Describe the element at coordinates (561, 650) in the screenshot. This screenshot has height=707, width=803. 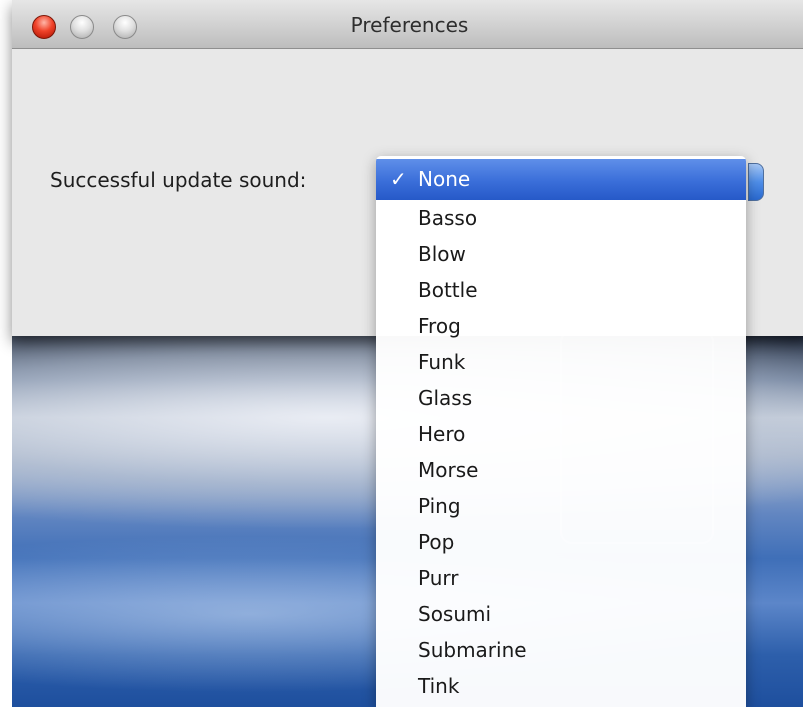
I see `menu-item-submarine: Submarine` at that location.